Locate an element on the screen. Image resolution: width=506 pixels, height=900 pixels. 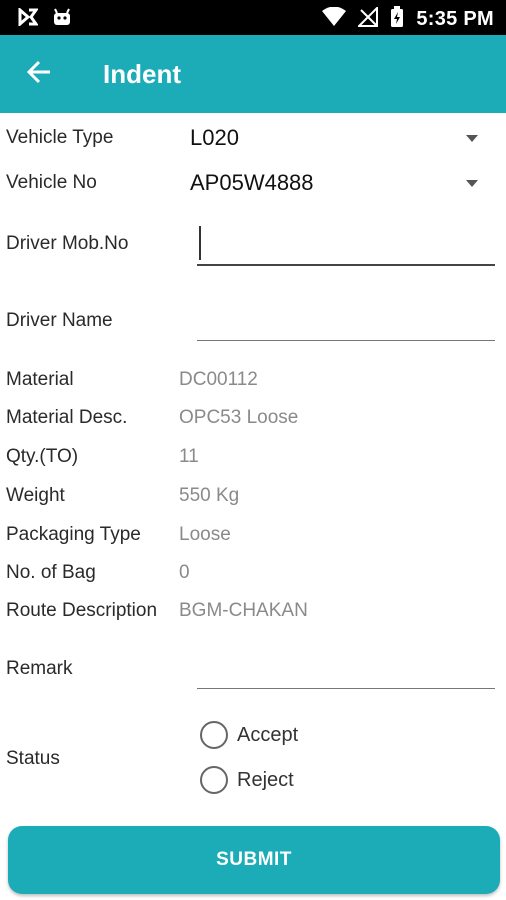
weight-value: 550 Kg is located at coordinates (209, 495).